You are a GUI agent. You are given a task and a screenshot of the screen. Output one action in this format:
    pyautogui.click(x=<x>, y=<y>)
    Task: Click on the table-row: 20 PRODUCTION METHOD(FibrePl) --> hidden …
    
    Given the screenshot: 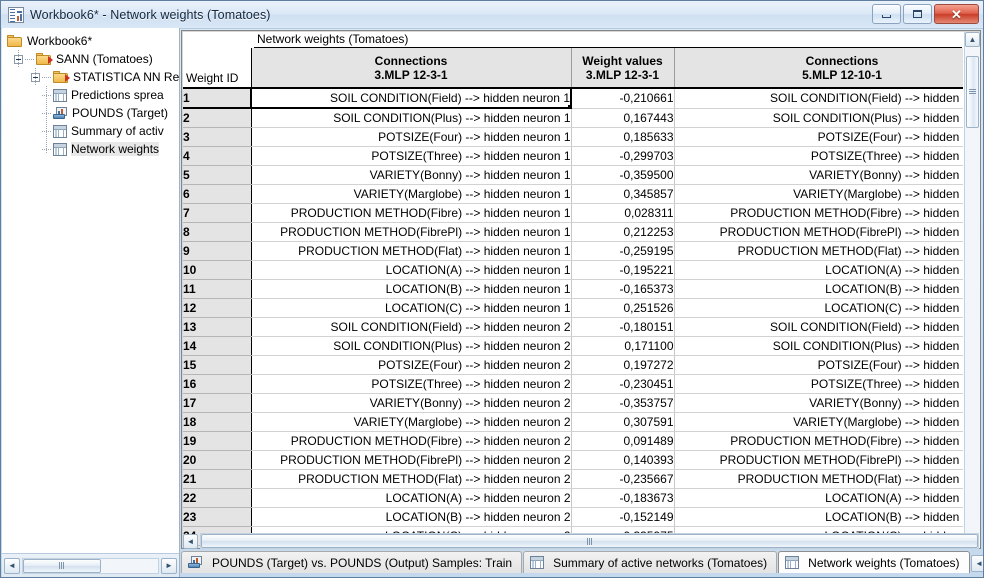 What is the action you would take?
    pyautogui.click(x=573, y=460)
    